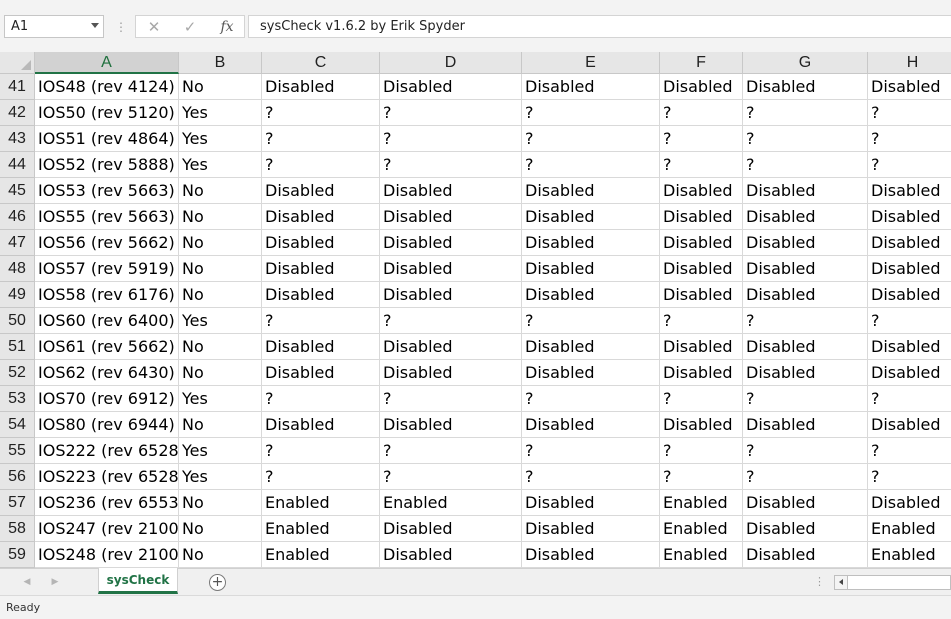  Describe the element at coordinates (321, 347) in the screenshot. I see `cell-c51: Disabled` at that location.